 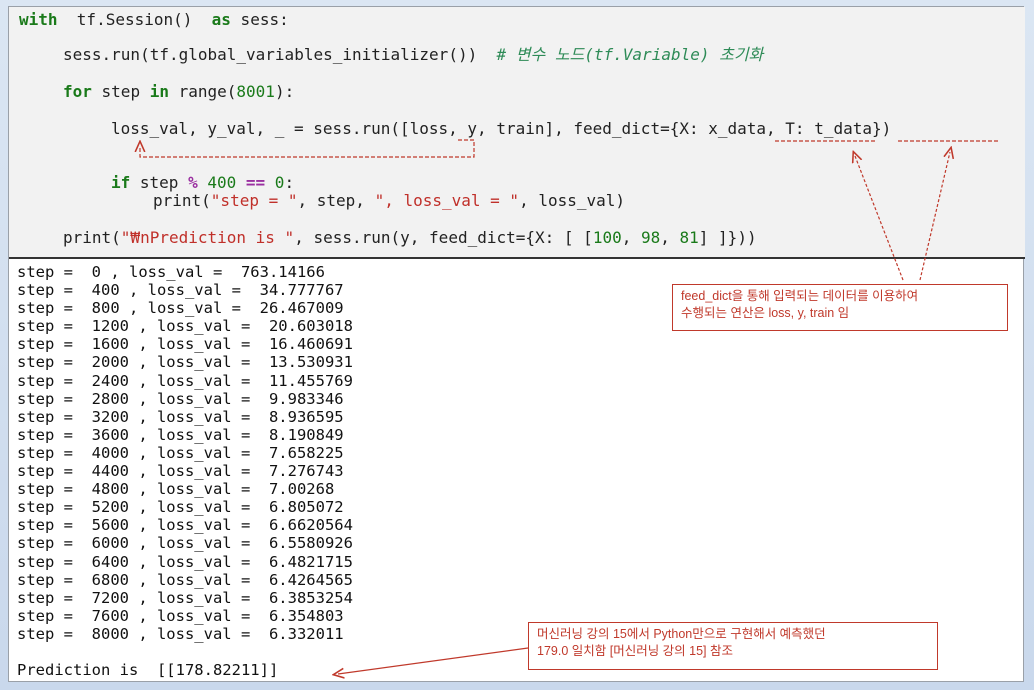 I want to click on output-row: step = 5200 , loss_val = 6.805072, so click(x=180, y=507).